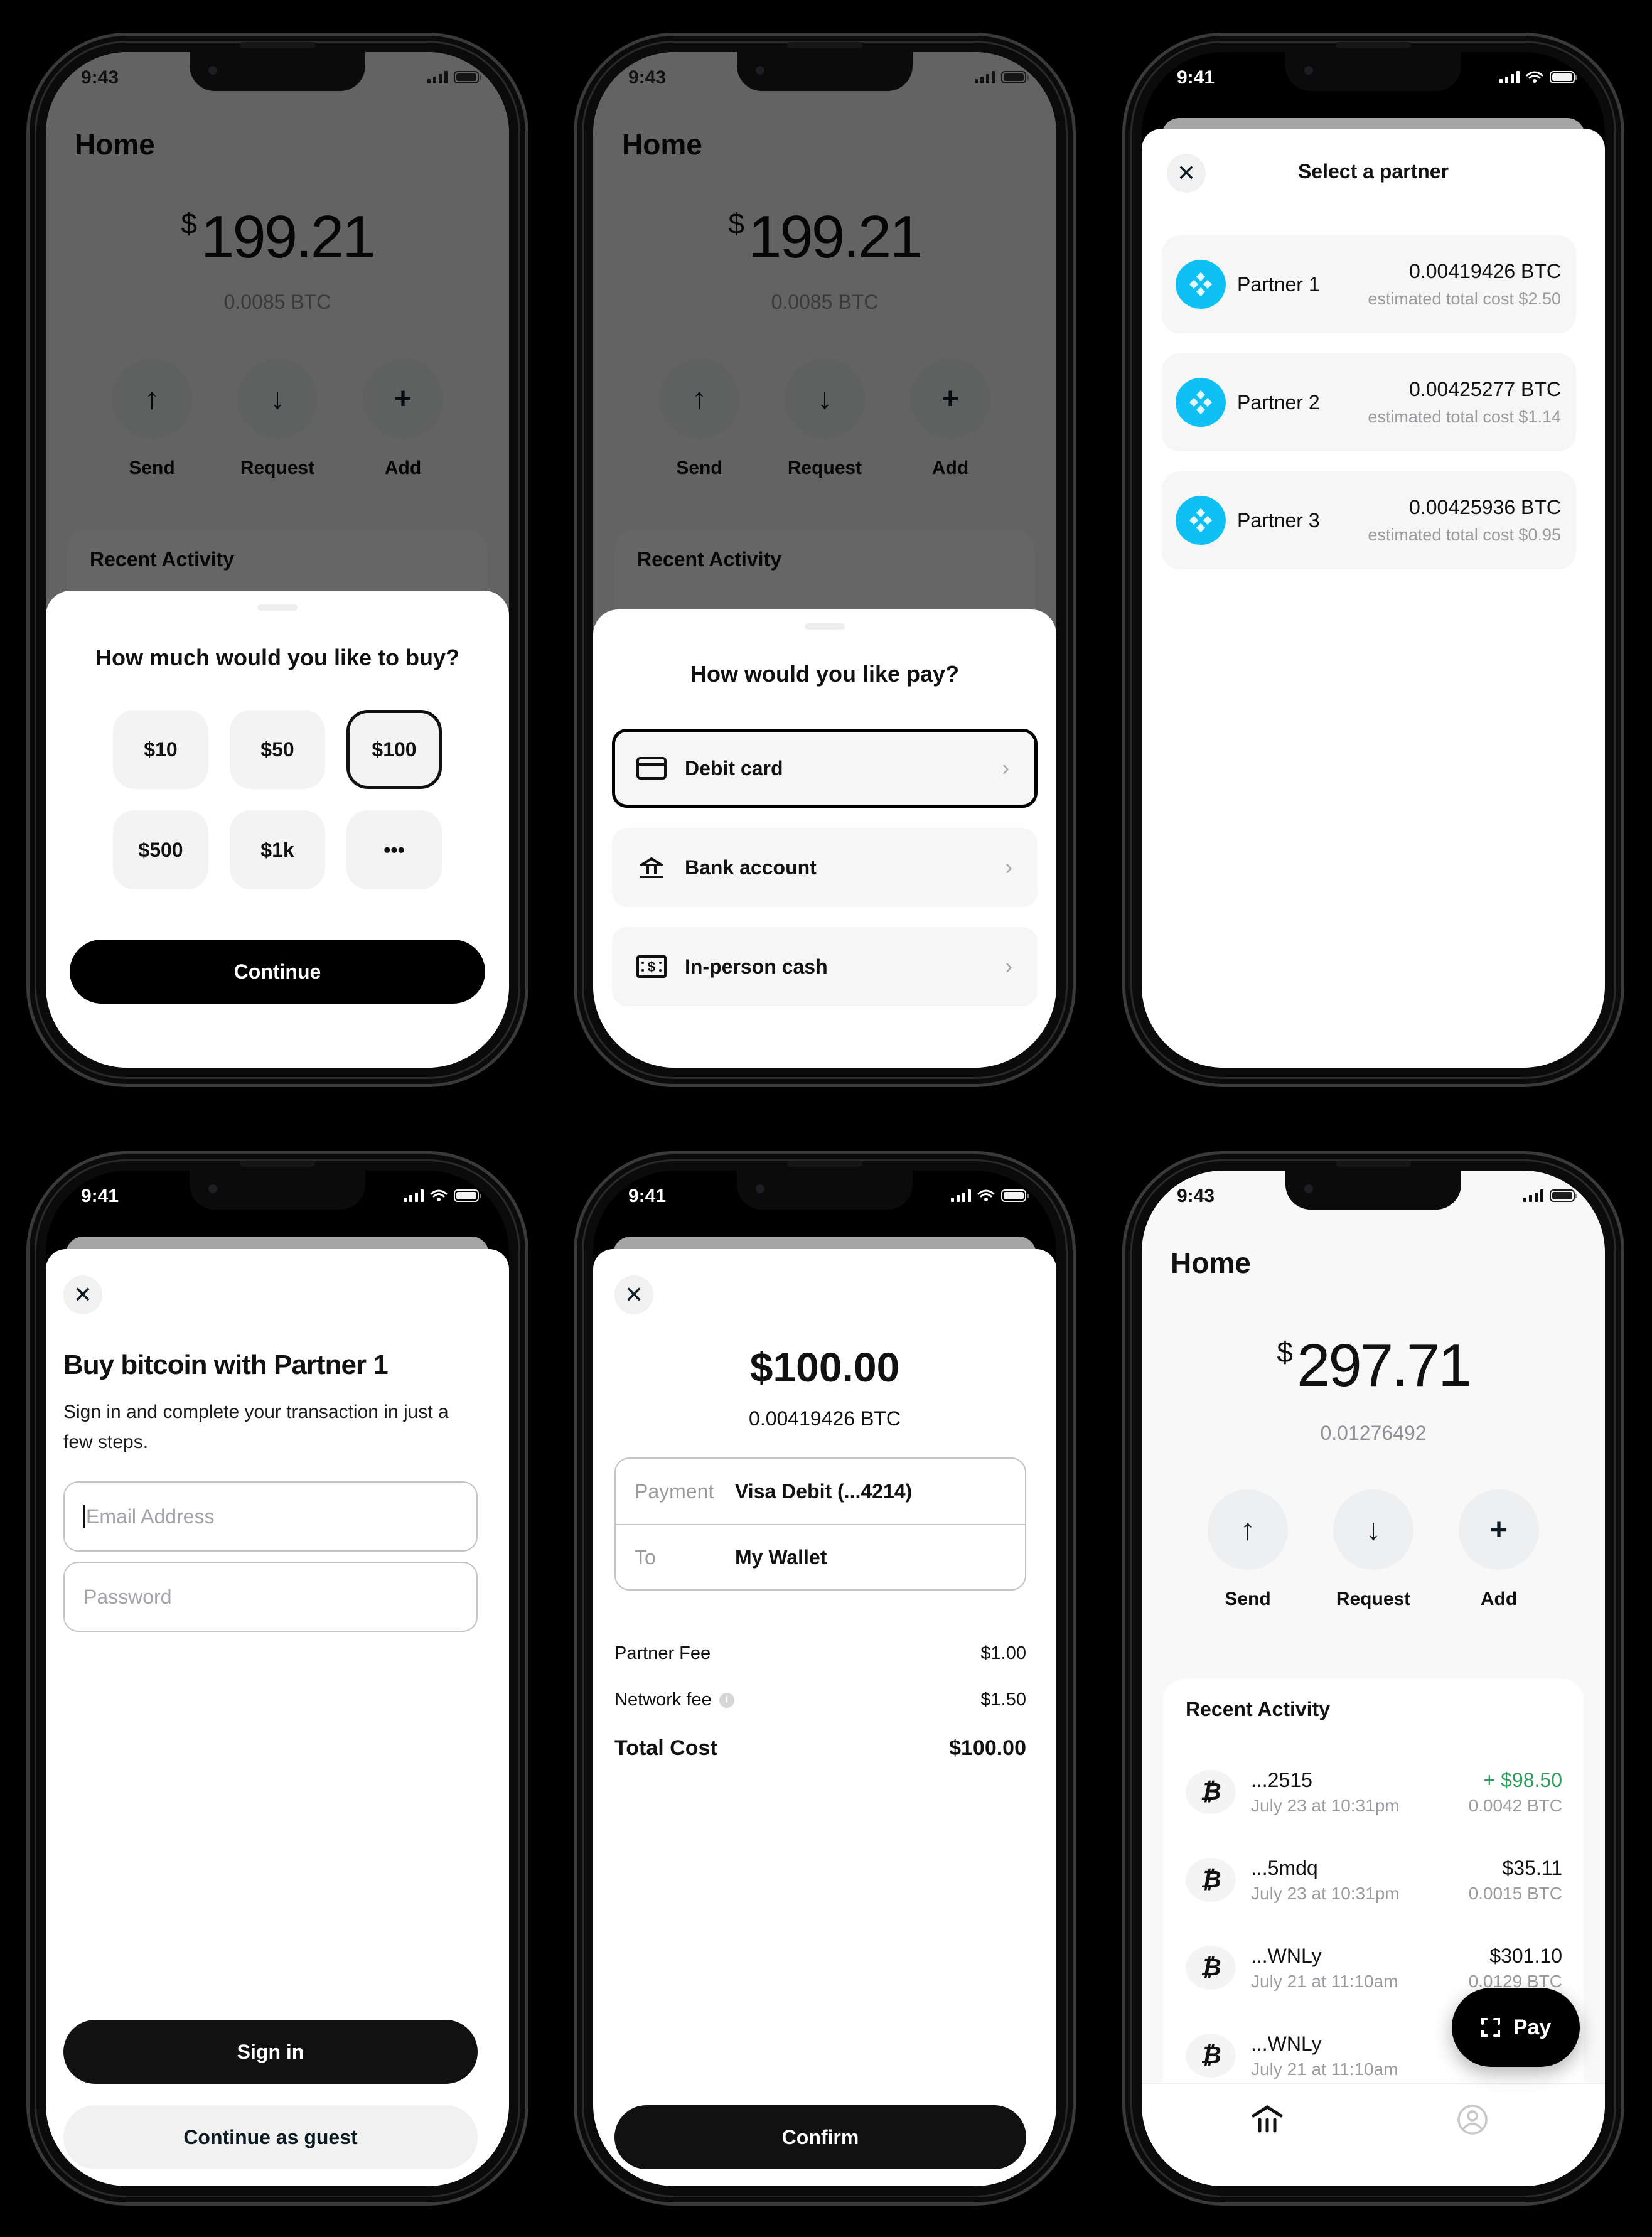 The width and height of the screenshot is (1652, 2237). What do you see at coordinates (1485, 507) in the screenshot?
I see `partner-btc: 0.00425936 BTC` at bounding box center [1485, 507].